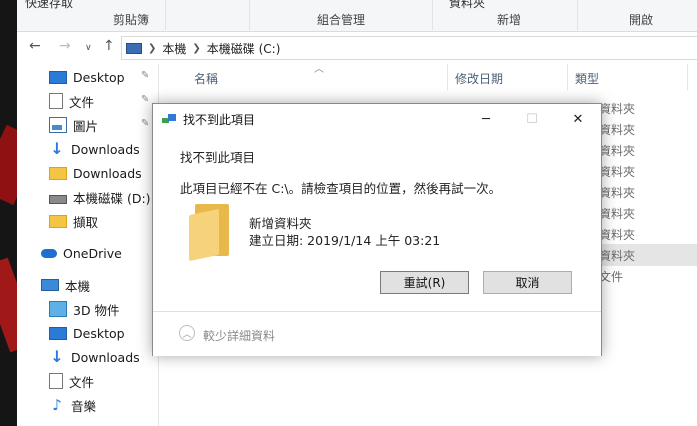  I want to click on dialog-heading: 找不到此項目, so click(218, 157).